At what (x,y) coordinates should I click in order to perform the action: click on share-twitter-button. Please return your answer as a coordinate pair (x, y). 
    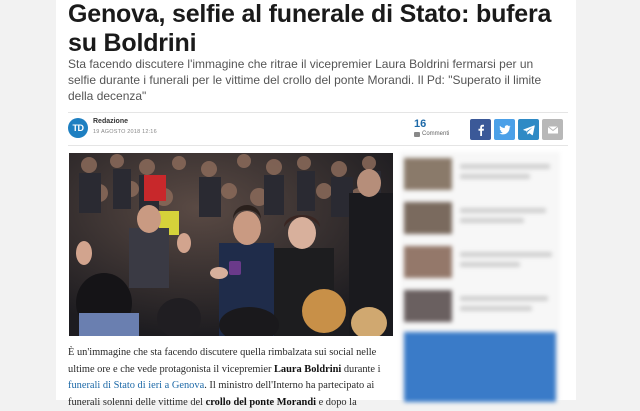
    Looking at the image, I should click on (504, 129).